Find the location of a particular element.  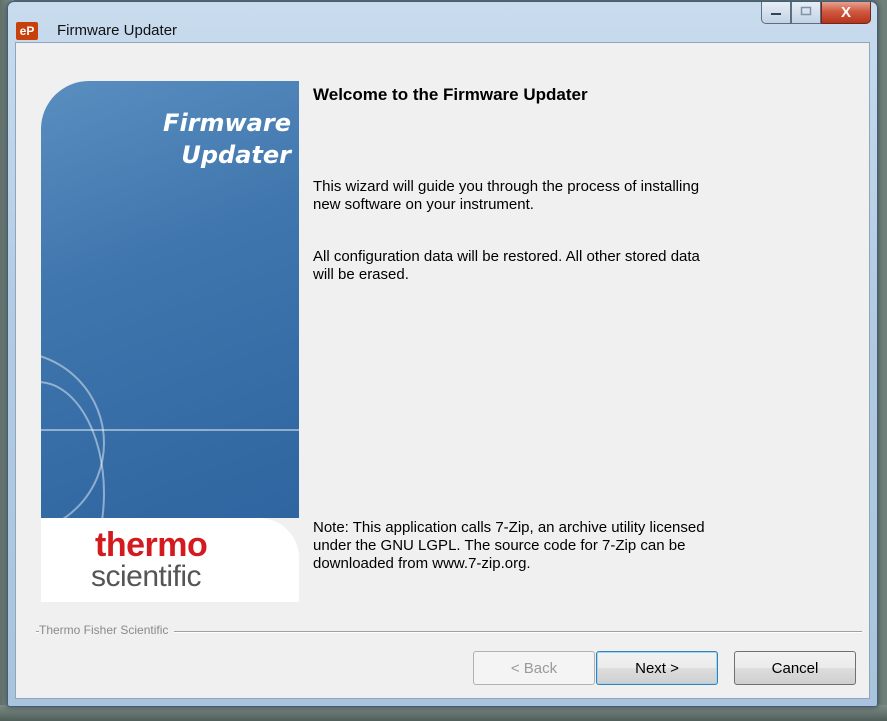

thermo-scientific-logo: thermo scientific is located at coordinates (170, 560).